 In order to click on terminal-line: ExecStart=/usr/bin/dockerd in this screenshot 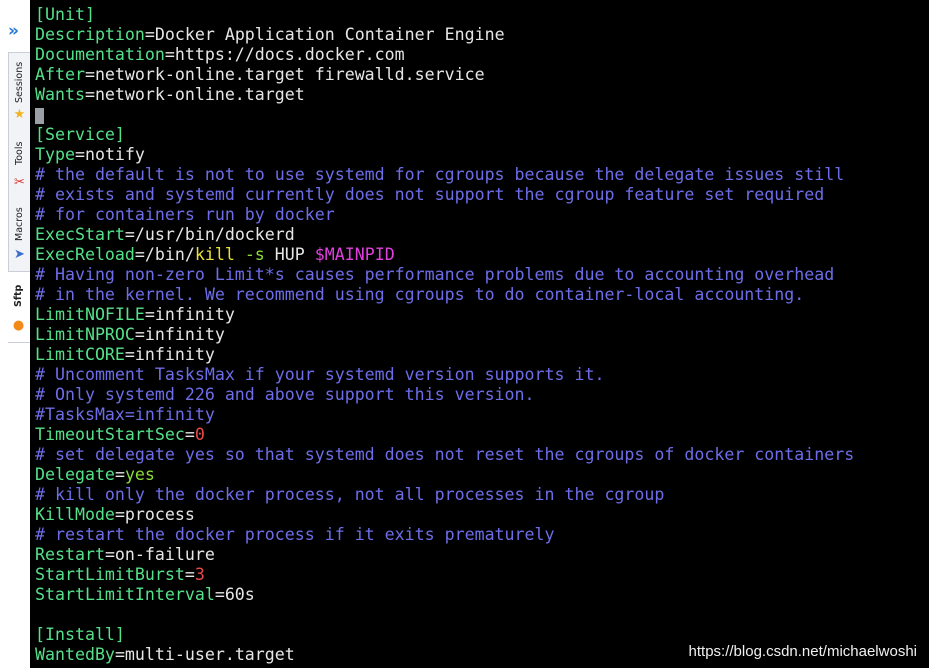, I will do `click(165, 234)`.